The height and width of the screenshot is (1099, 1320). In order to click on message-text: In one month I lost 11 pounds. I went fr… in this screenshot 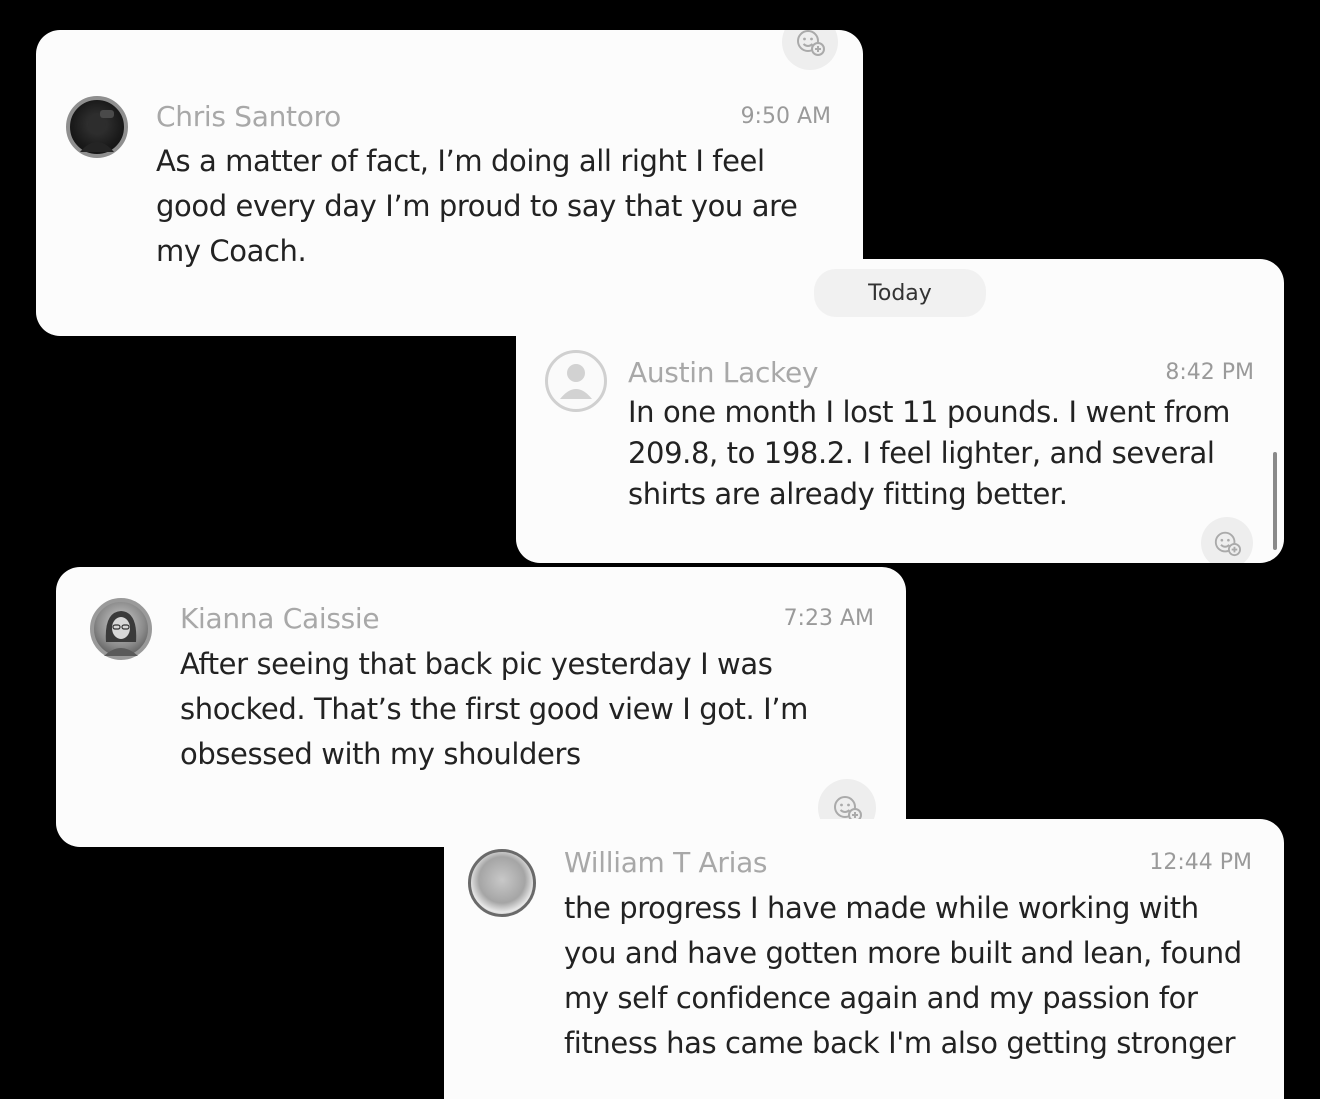, I will do `click(929, 453)`.